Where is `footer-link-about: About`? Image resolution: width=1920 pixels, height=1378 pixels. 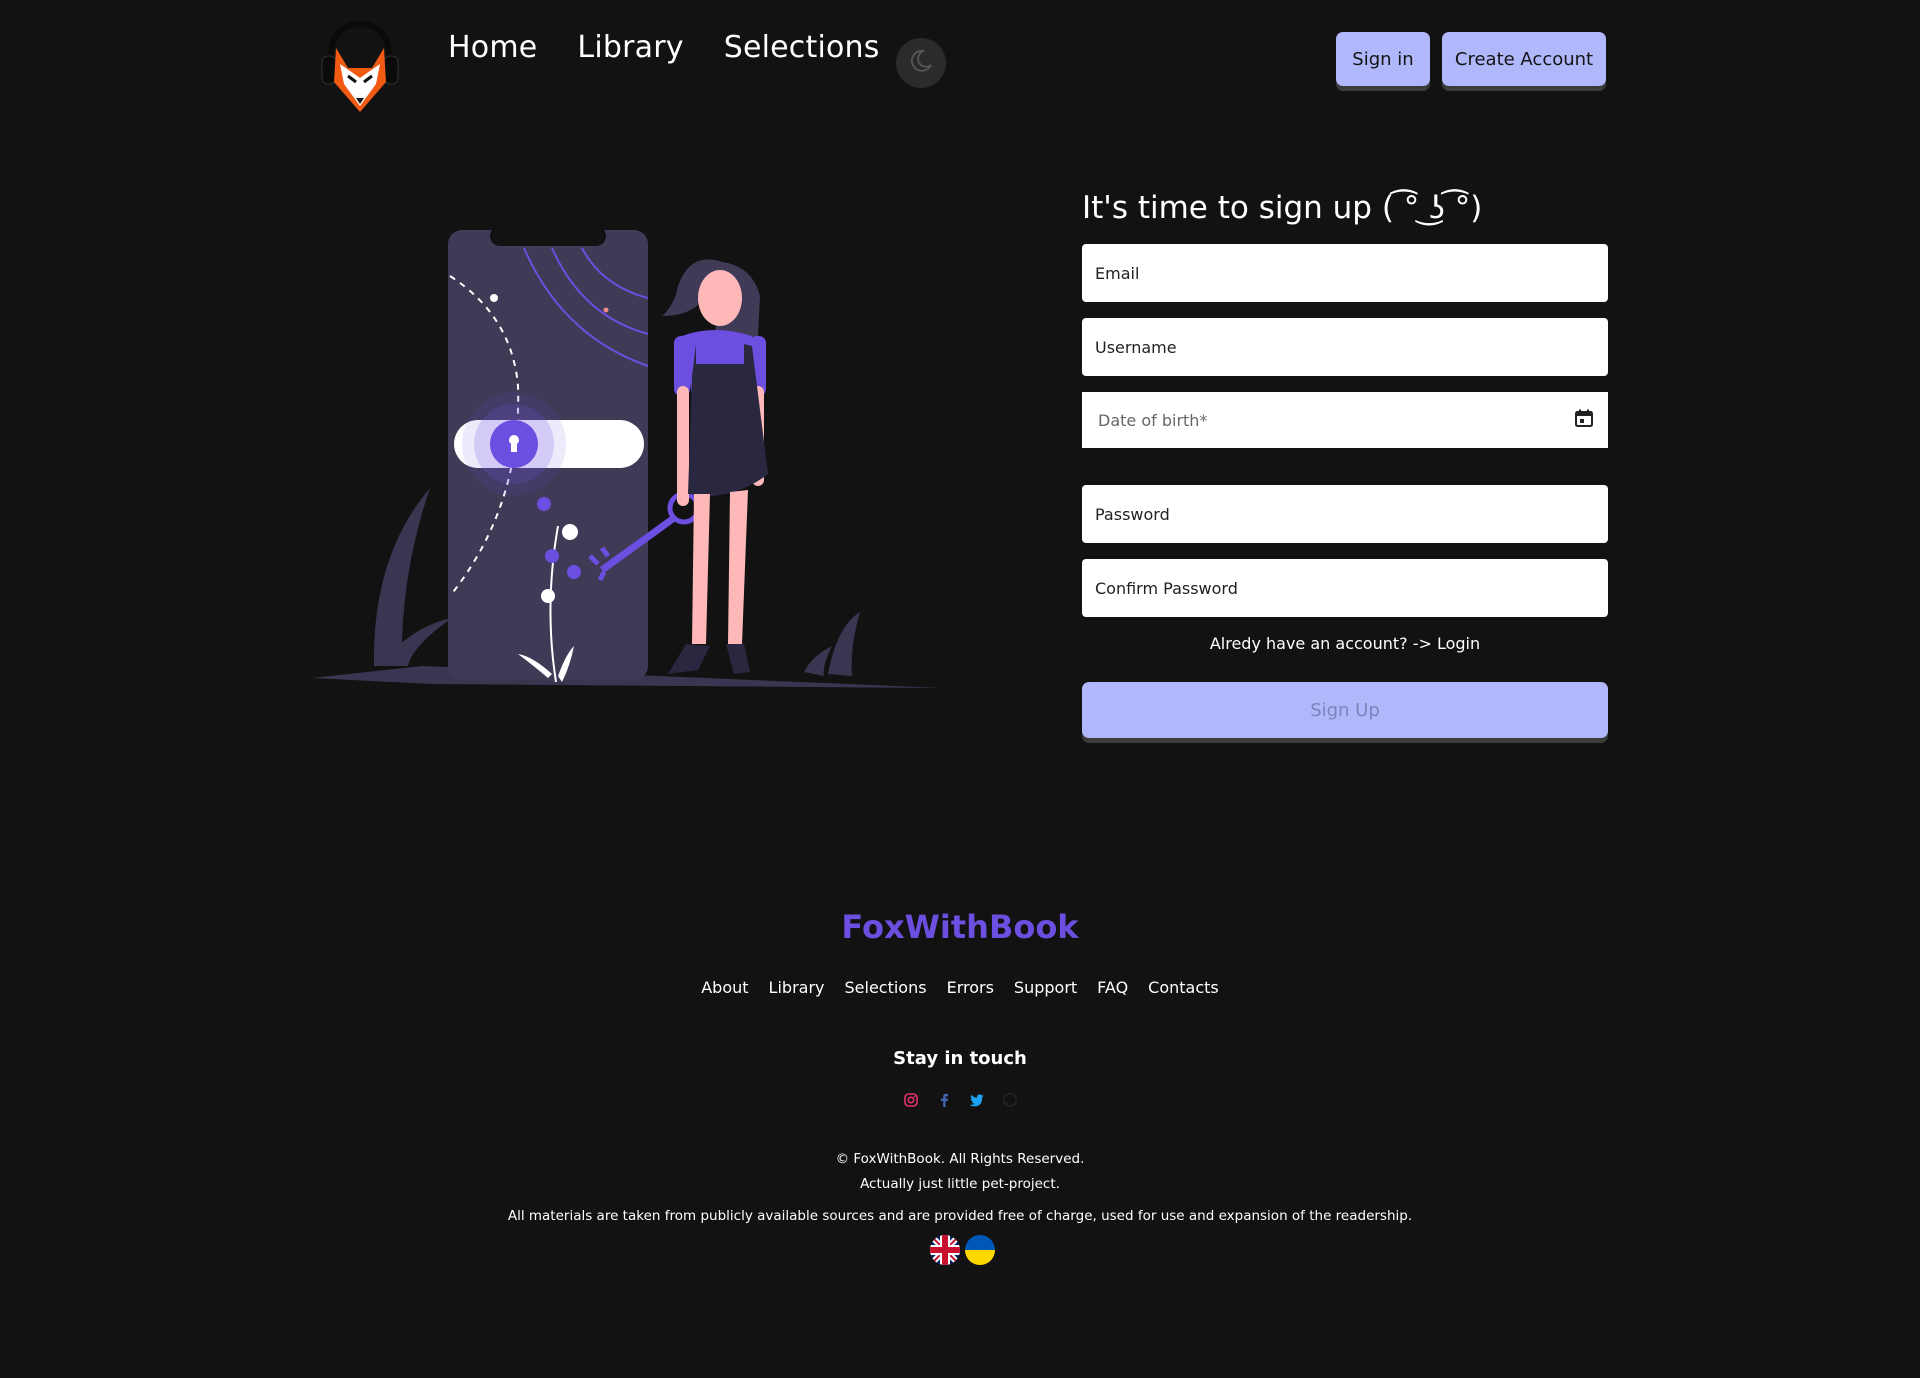 footer-link-about: About is located at coordinates (724, 987).